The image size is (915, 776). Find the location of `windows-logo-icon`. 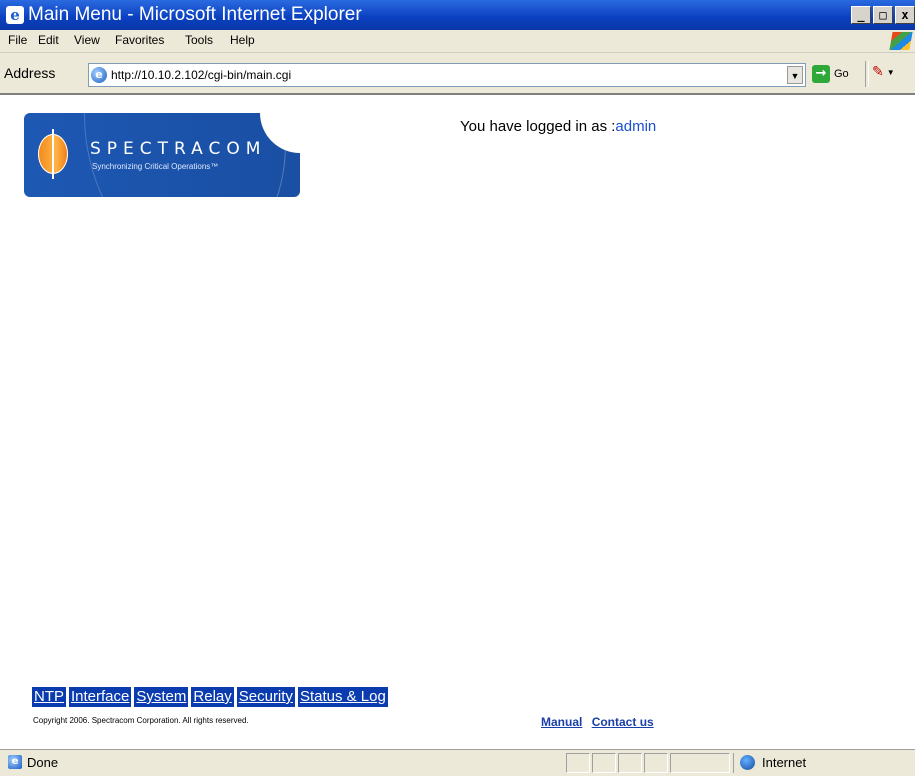

windows-logo-icon is located at coordinates (901, 41).